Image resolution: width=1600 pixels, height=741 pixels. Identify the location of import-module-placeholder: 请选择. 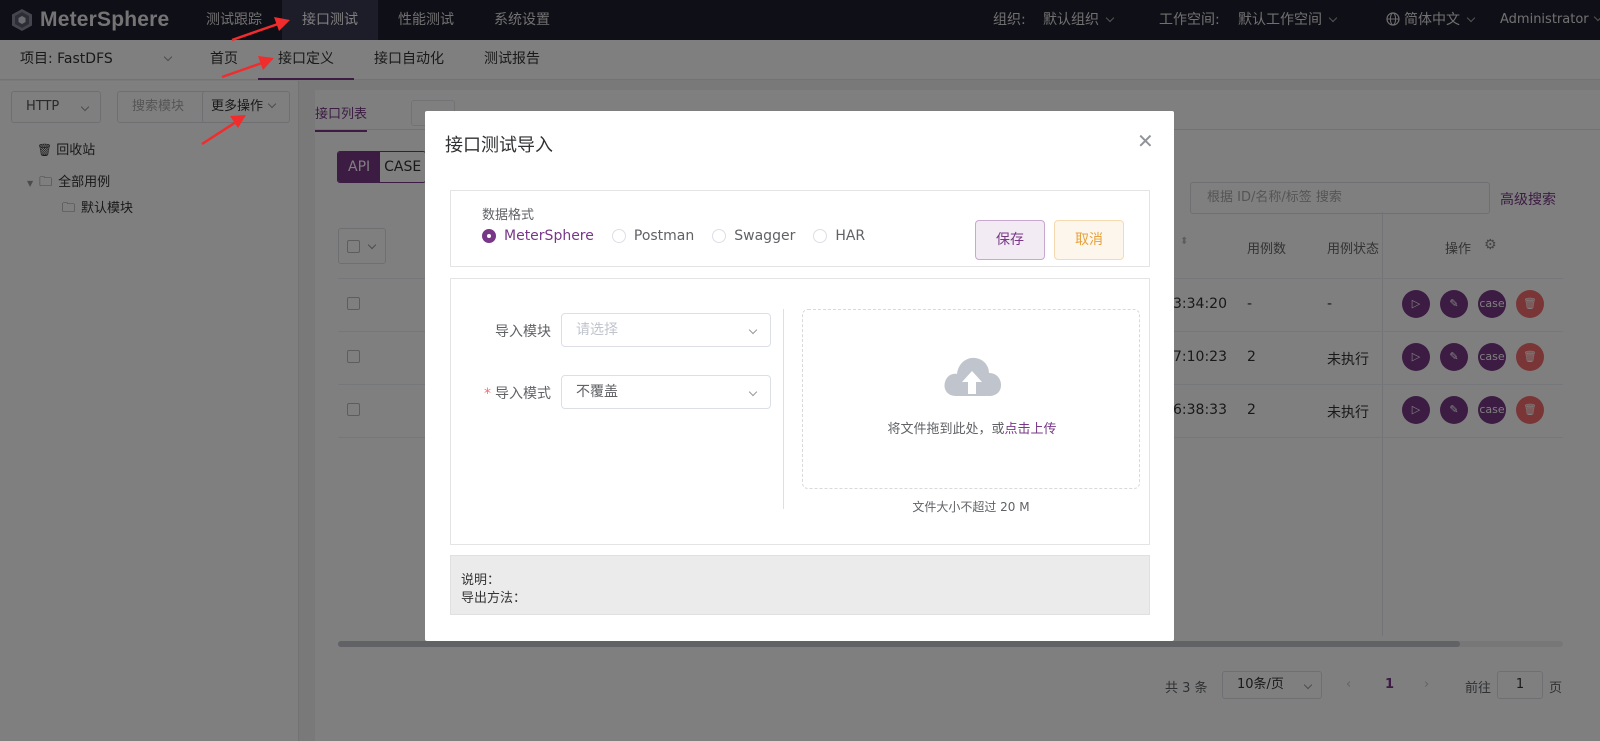
(597, 330).